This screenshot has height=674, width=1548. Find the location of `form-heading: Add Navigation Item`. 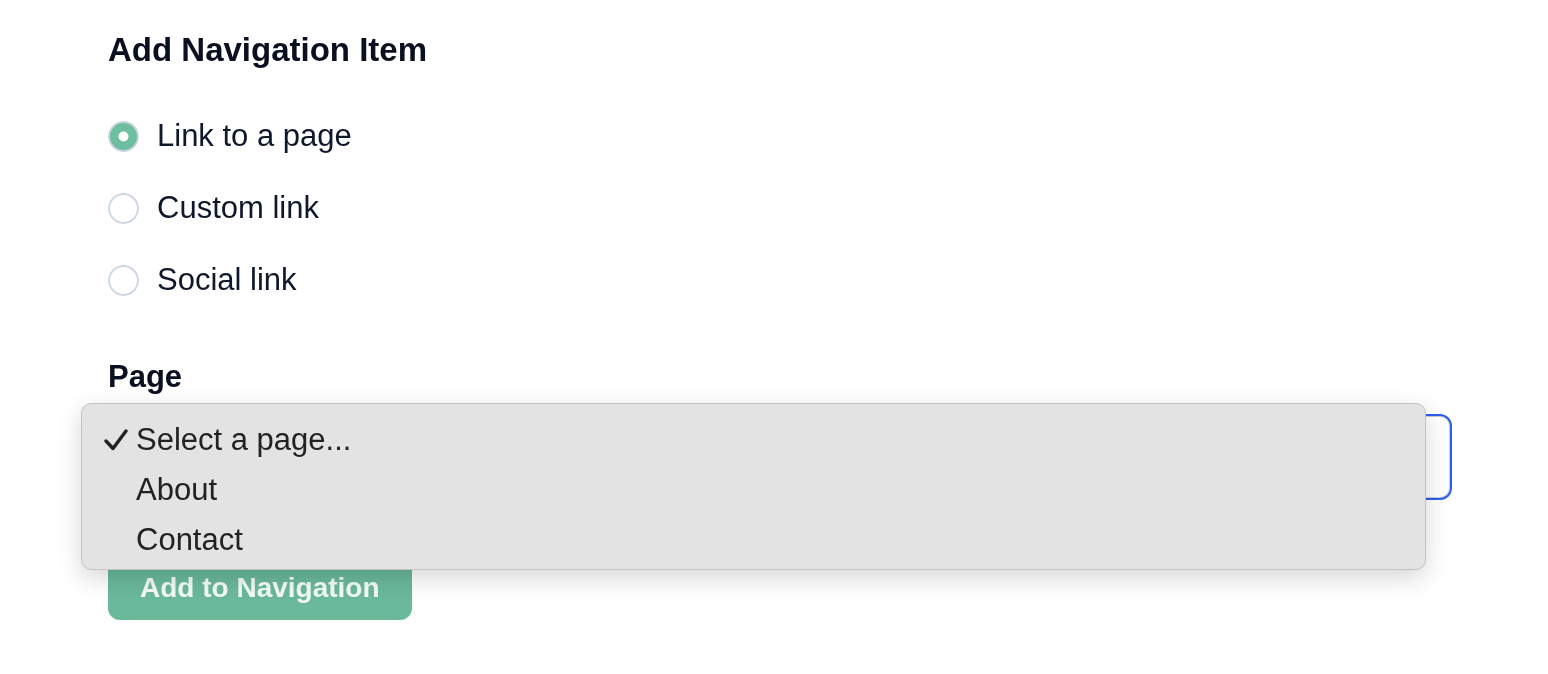

form-heading: Add Navigation Item is located at coordinates (268, 50).